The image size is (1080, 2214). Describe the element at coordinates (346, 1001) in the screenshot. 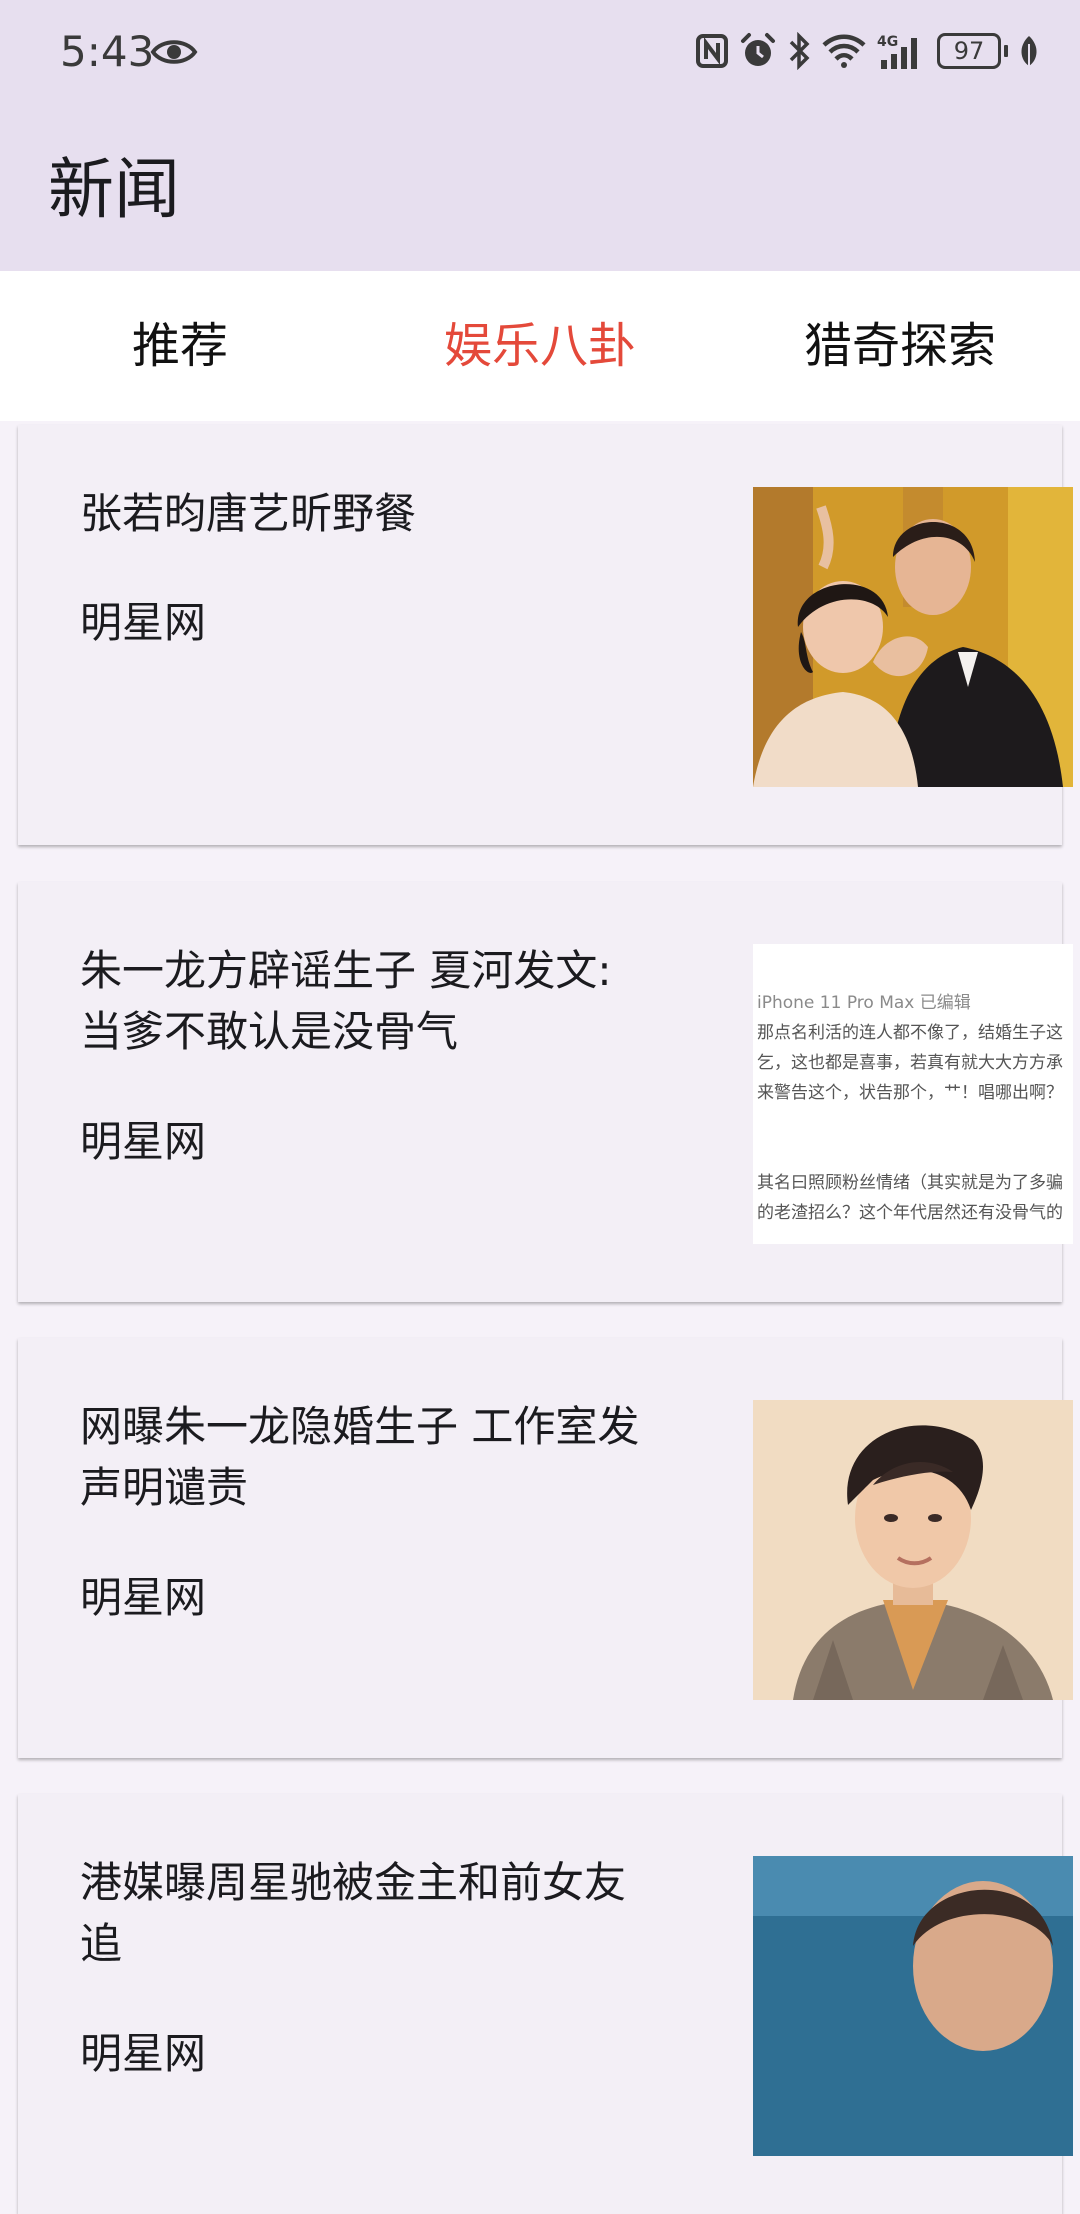

I see `news-title: 朱一龙方辟谣生子 夏河发文:当爹不敢认是没骨气` at that location.